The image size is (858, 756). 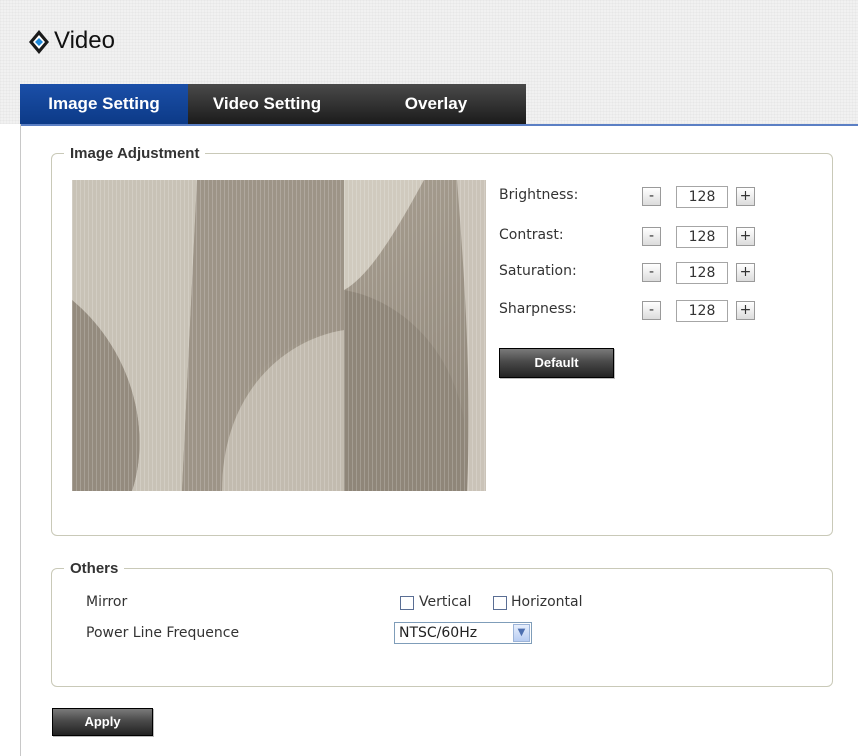 I want to click on saturation-increase-button: +, so click(x=745, y=272).